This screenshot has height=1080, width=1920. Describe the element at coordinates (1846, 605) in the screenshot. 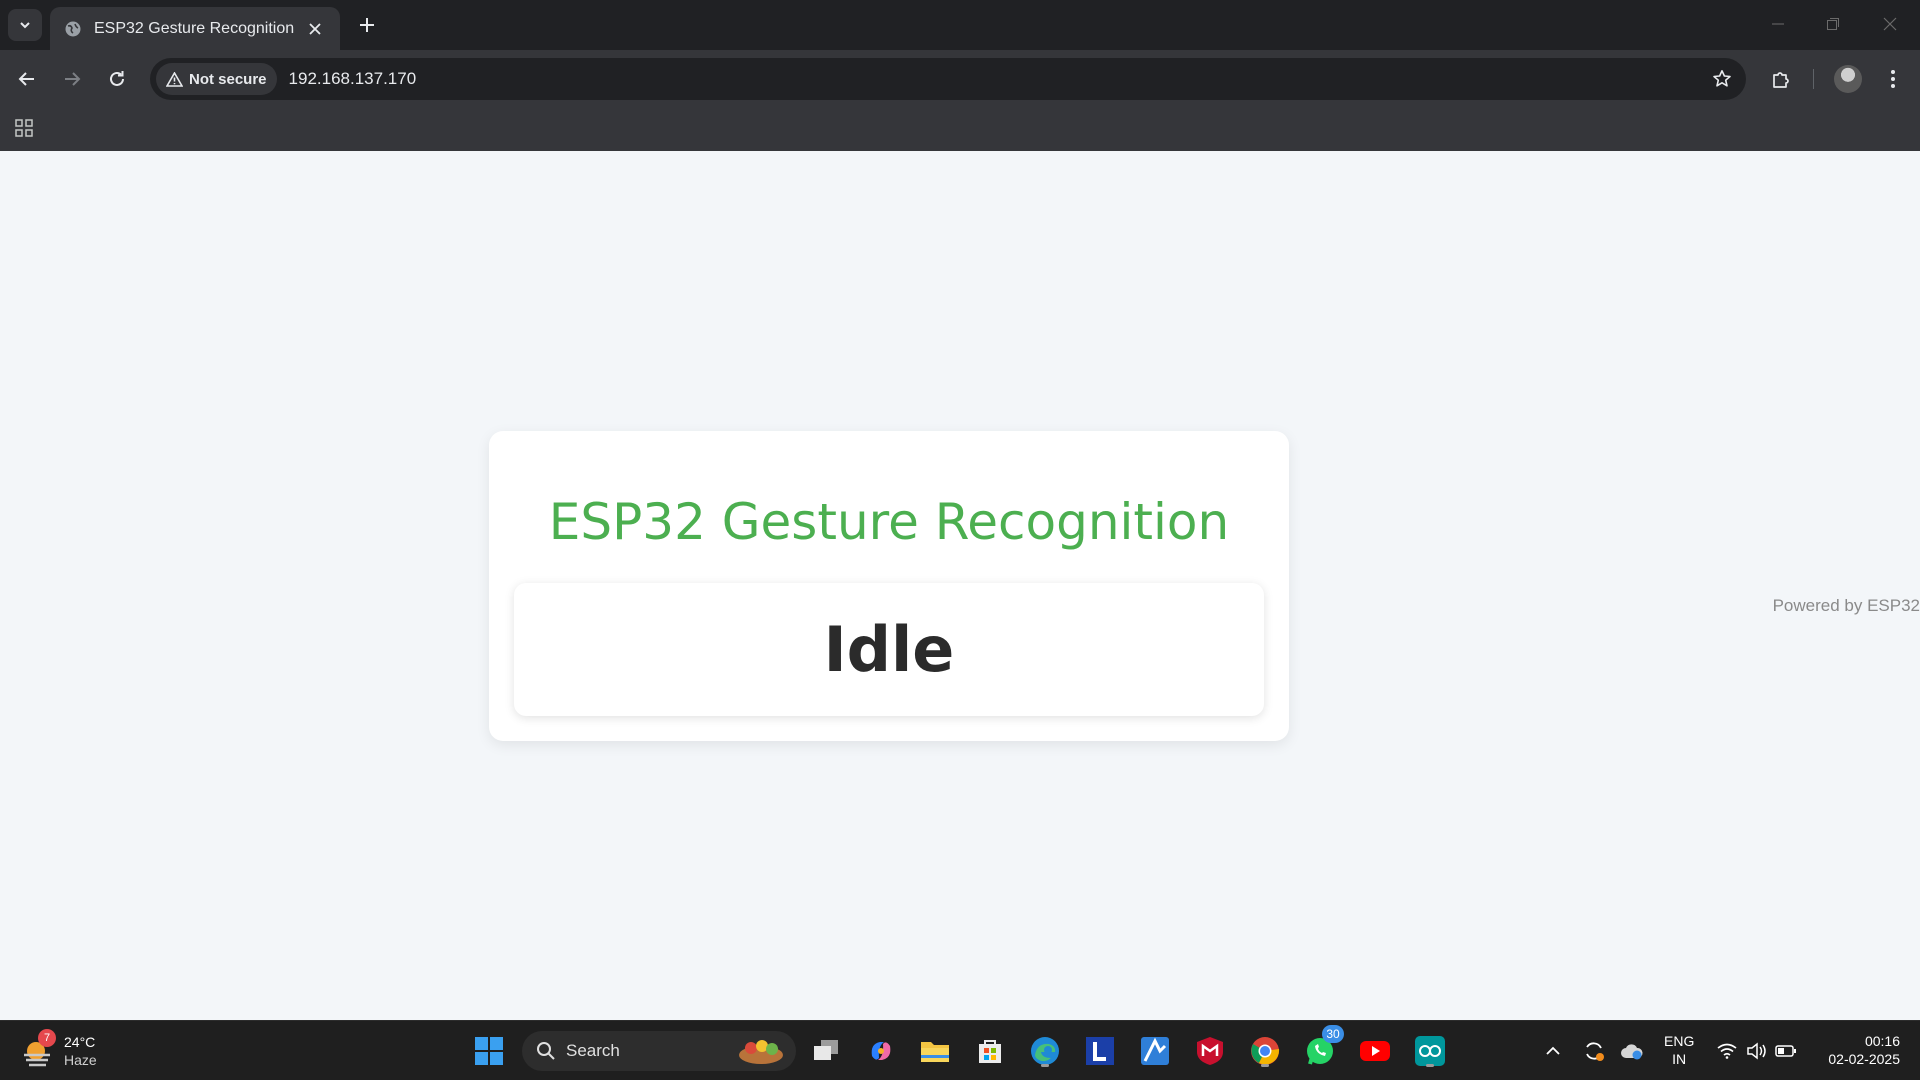

I see `footer-text: Powered by ESP32` at that location.